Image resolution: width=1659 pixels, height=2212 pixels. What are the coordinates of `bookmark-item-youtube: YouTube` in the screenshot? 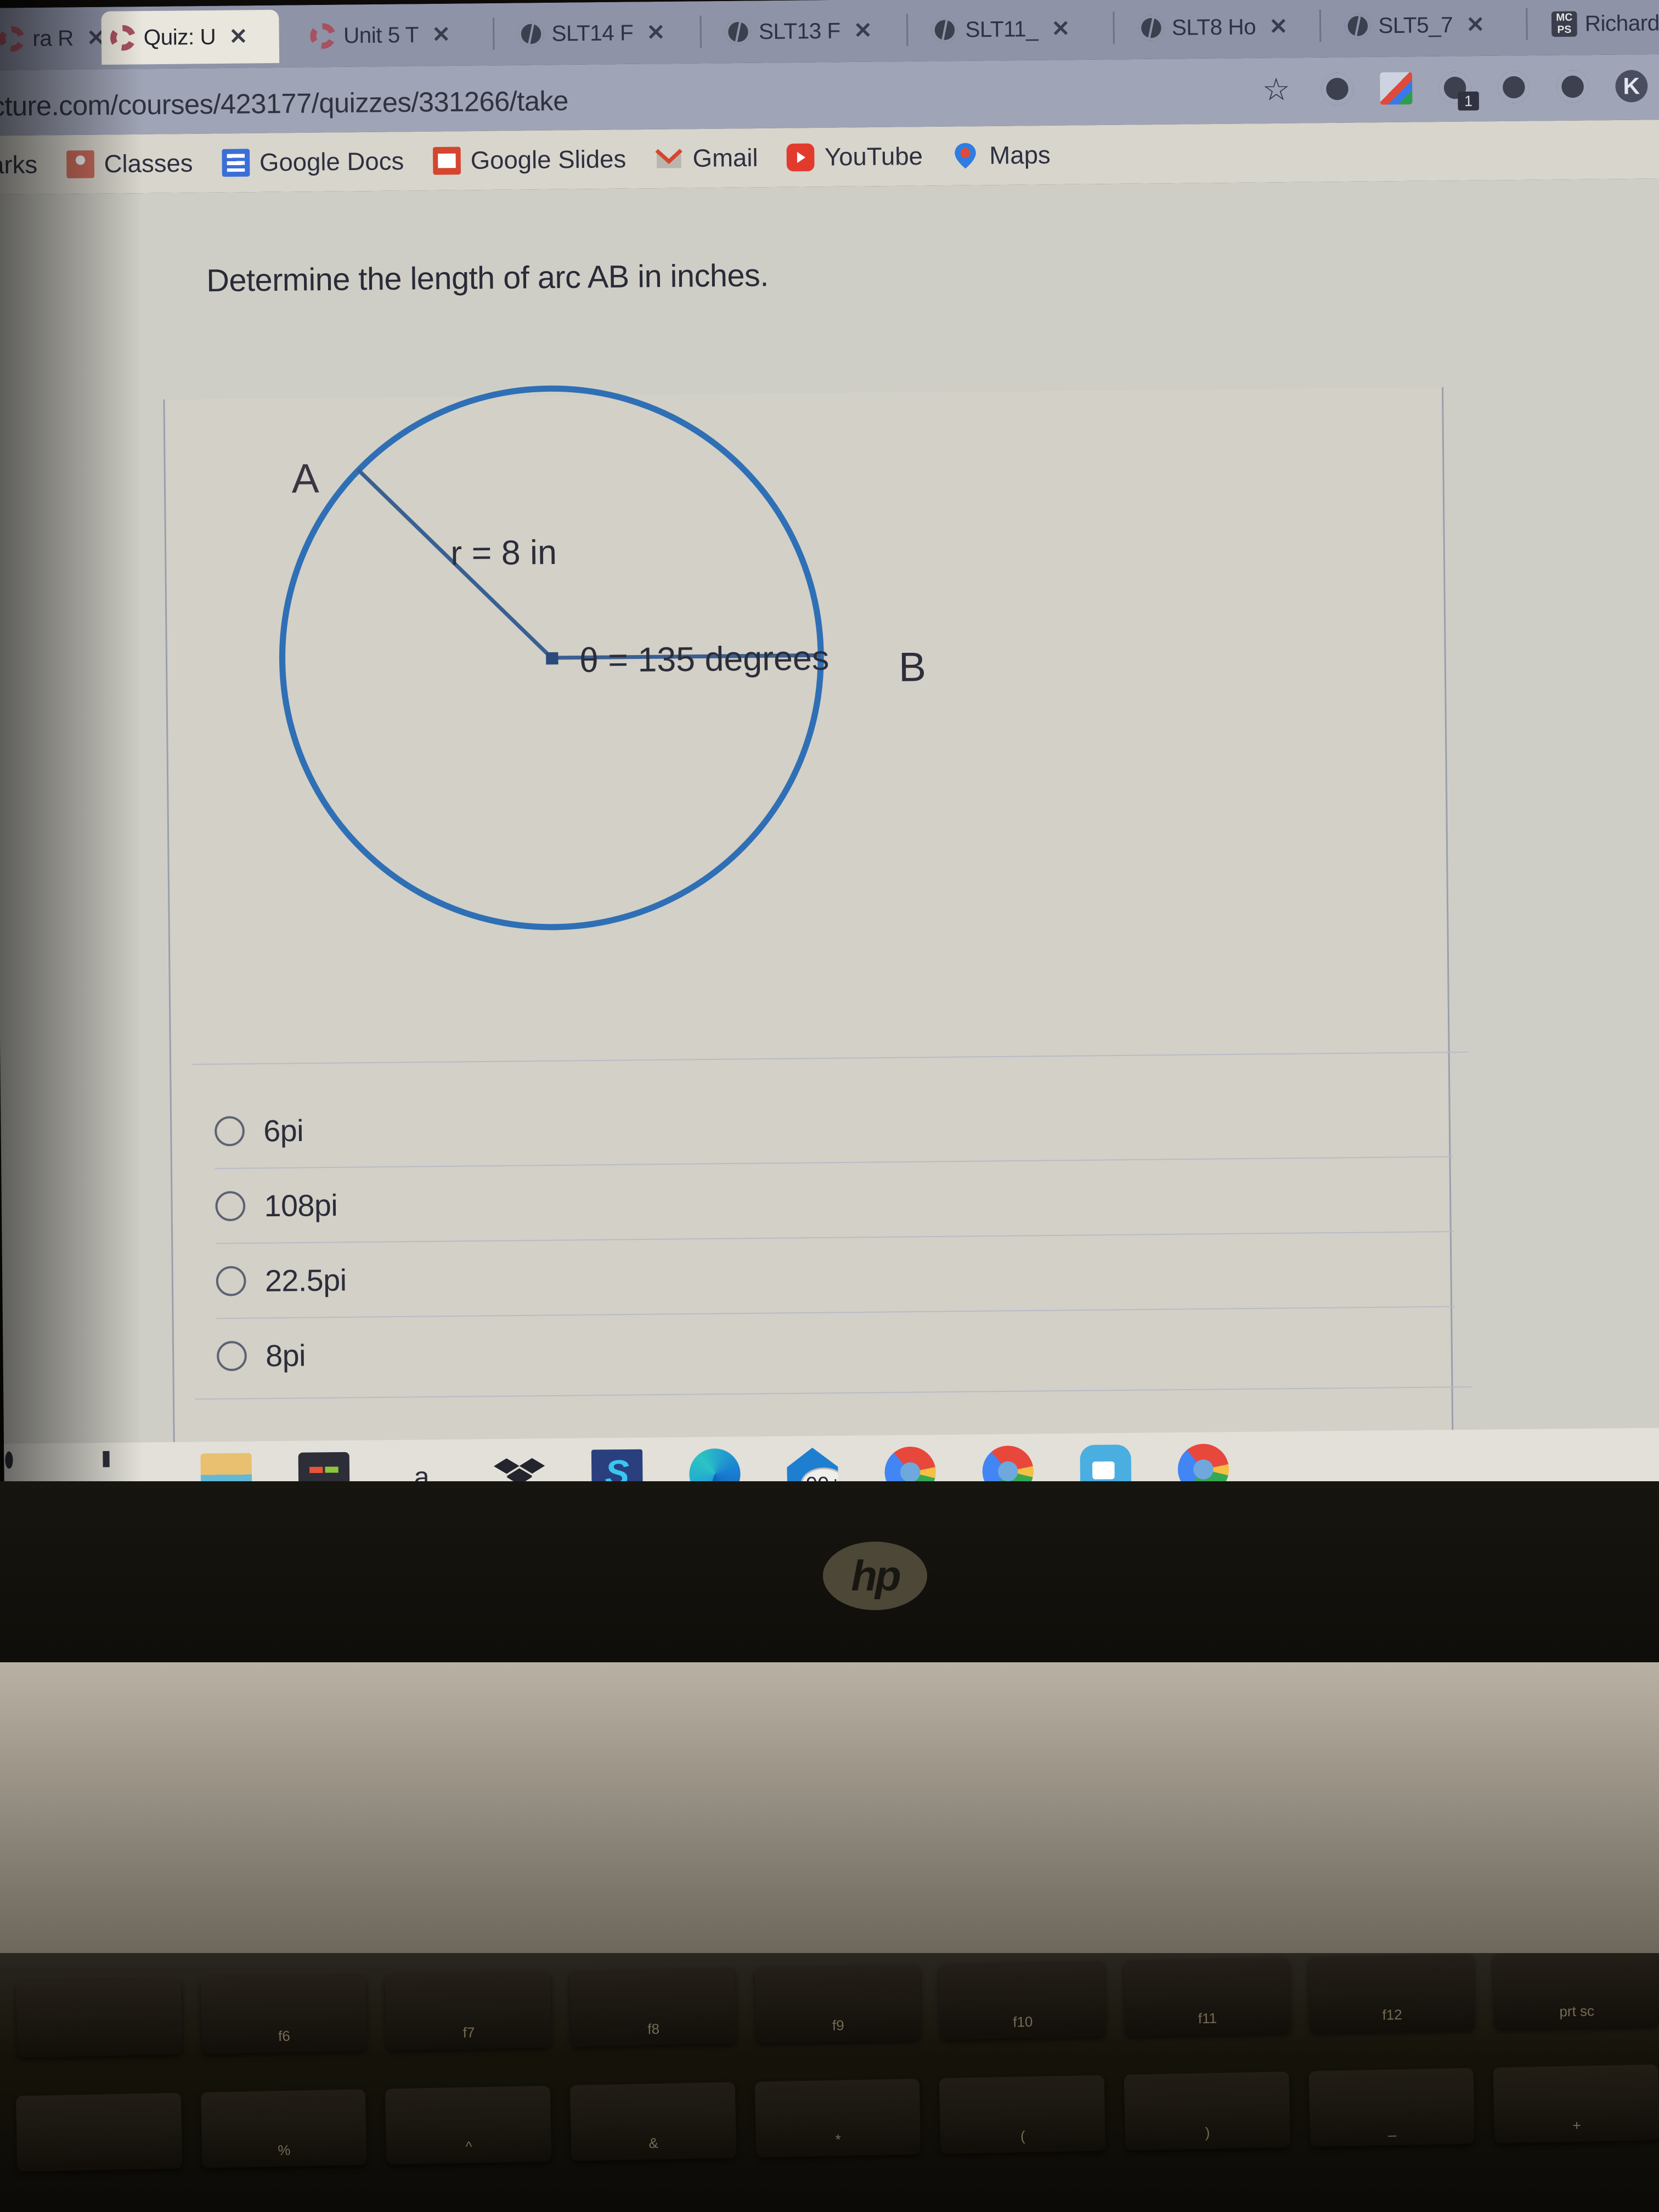 It's located at (855, 157).